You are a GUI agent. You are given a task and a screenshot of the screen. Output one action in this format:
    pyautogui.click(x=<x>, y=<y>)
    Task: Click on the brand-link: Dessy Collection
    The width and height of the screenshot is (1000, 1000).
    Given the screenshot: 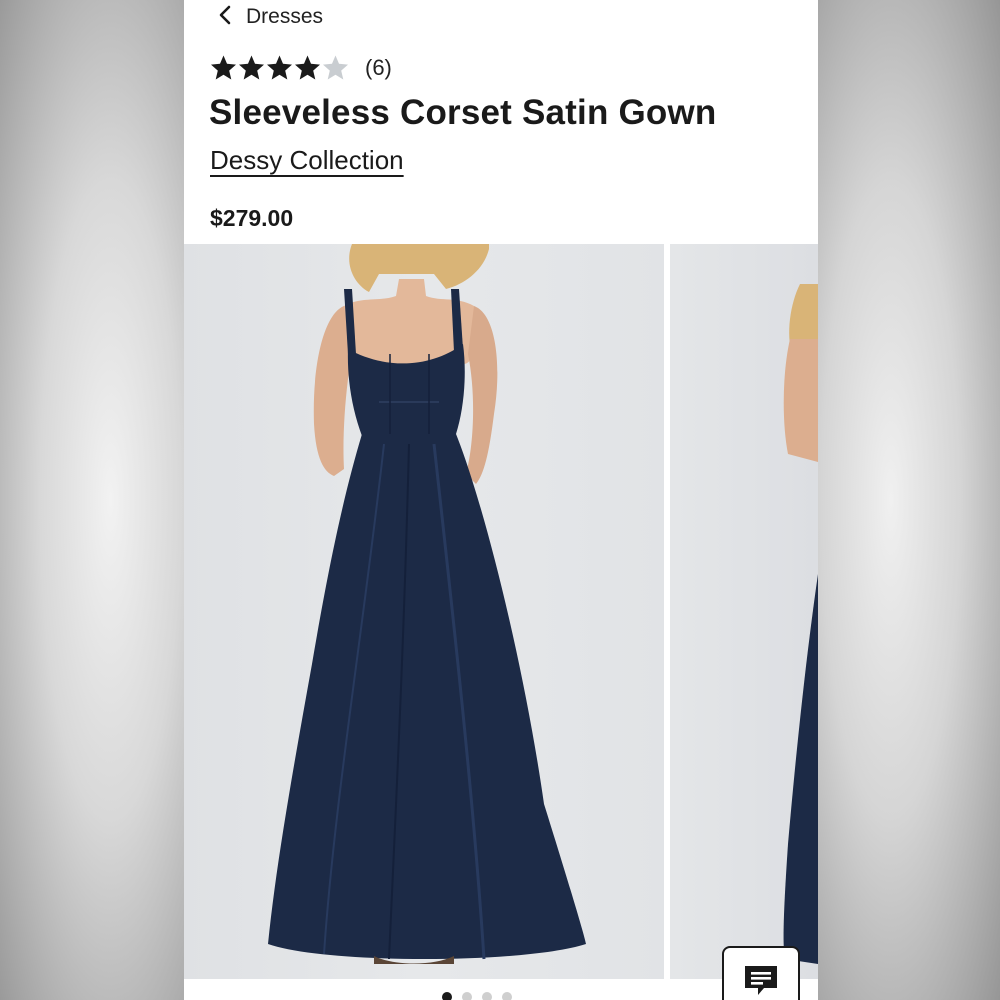 What is the action you would take?
    pyautogui.click(x=307, y=160)
    